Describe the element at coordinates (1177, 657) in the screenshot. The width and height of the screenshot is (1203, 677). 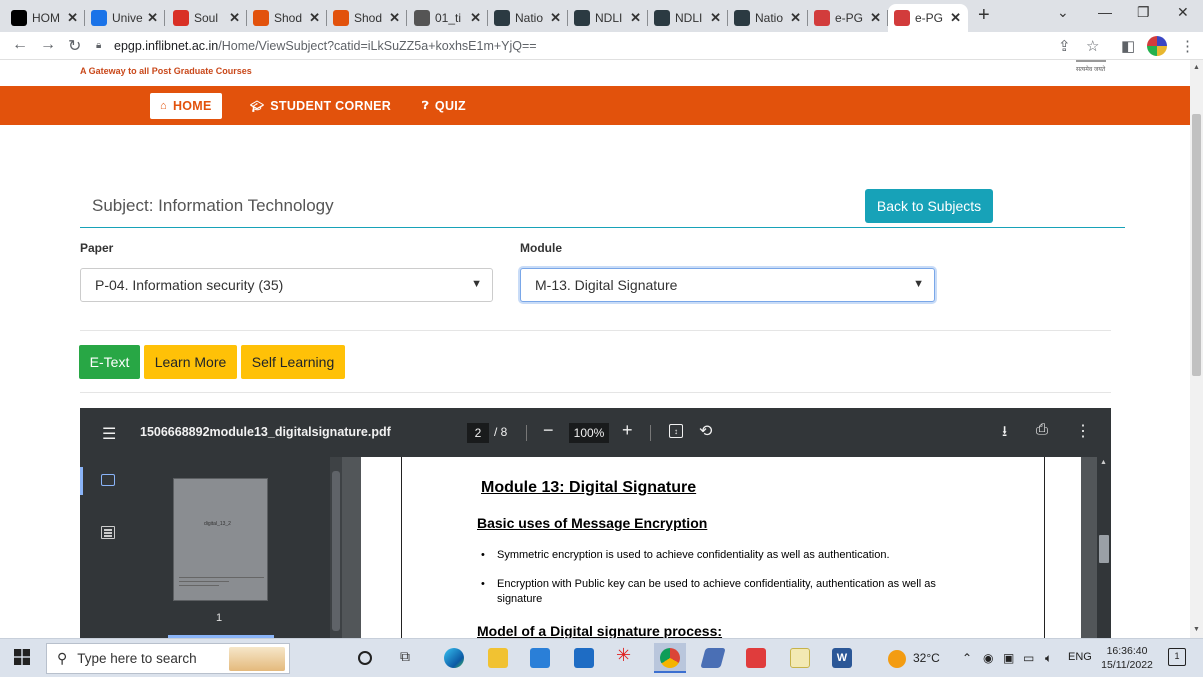
I see `notifications-icon: 1` at that location.